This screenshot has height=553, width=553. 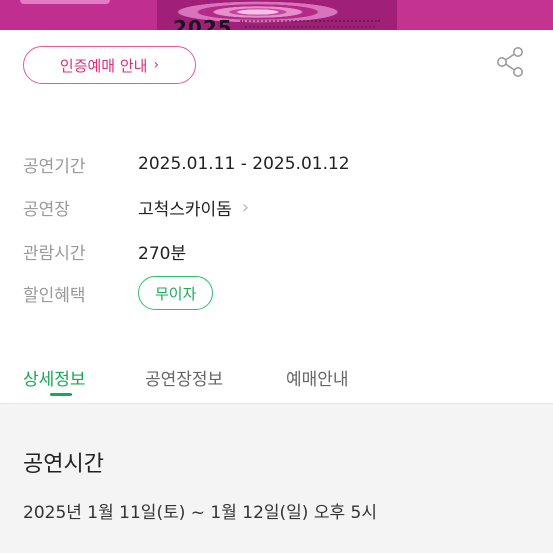 I want to click on detail-schedule-text: 2025년 1월 11일(토) ~ 1월 12일(일) 오후 5시, so click(x=200, y=513).